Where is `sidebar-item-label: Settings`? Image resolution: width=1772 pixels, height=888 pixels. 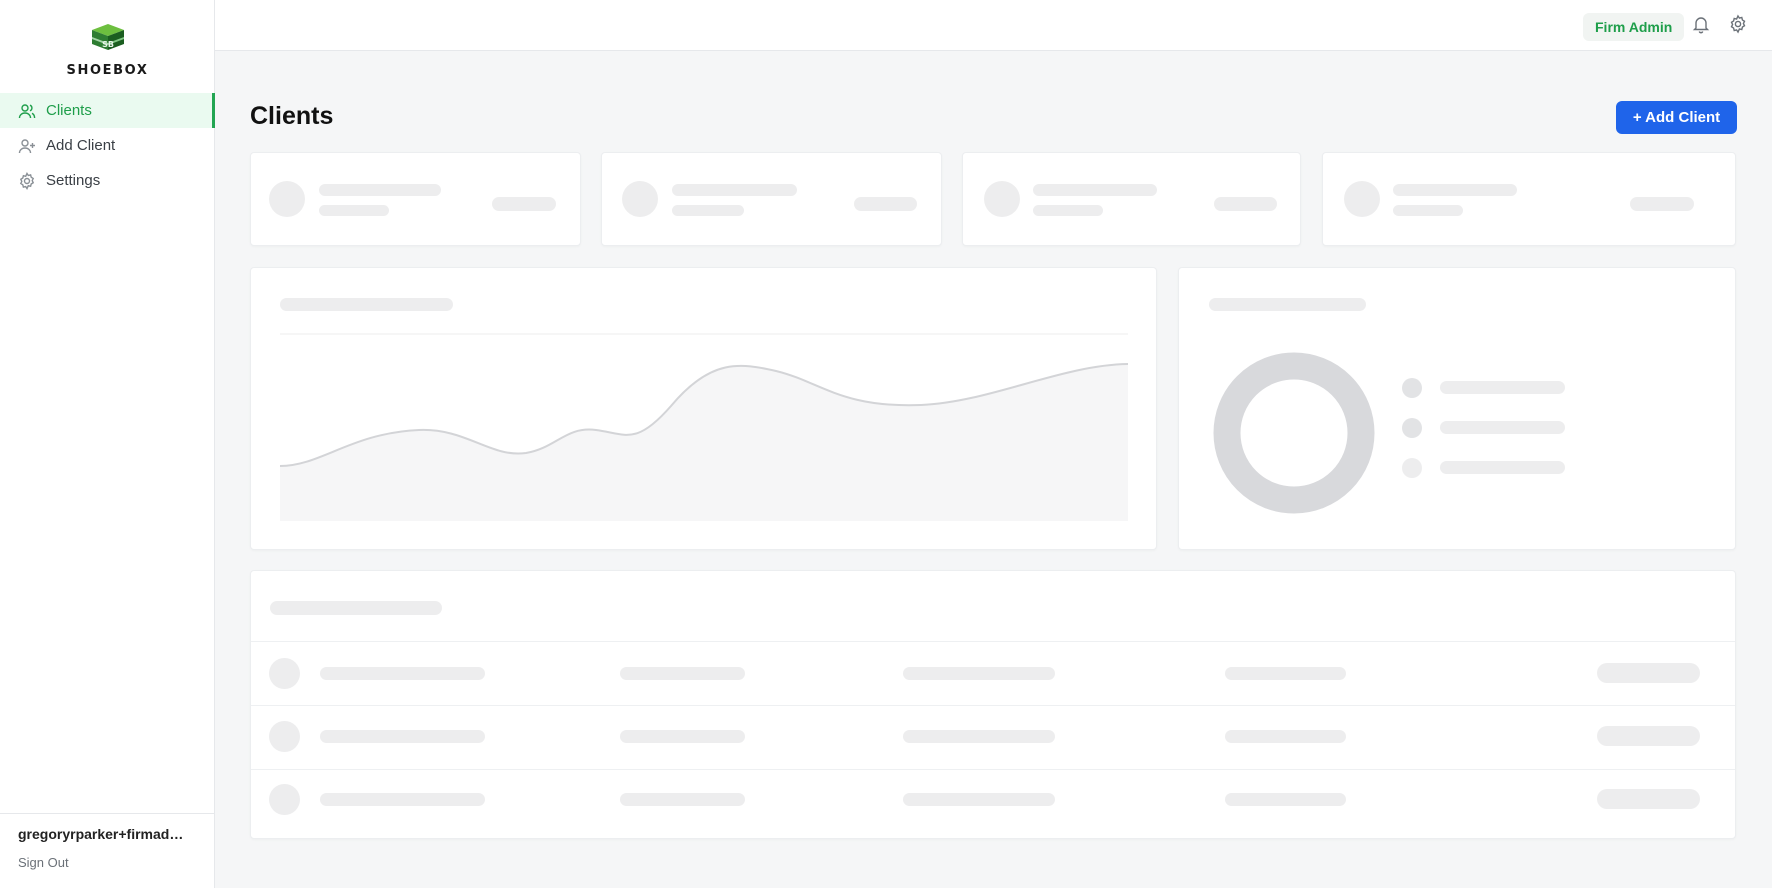 sidebar-item-label: Settings is located at coordinates (73, 180).